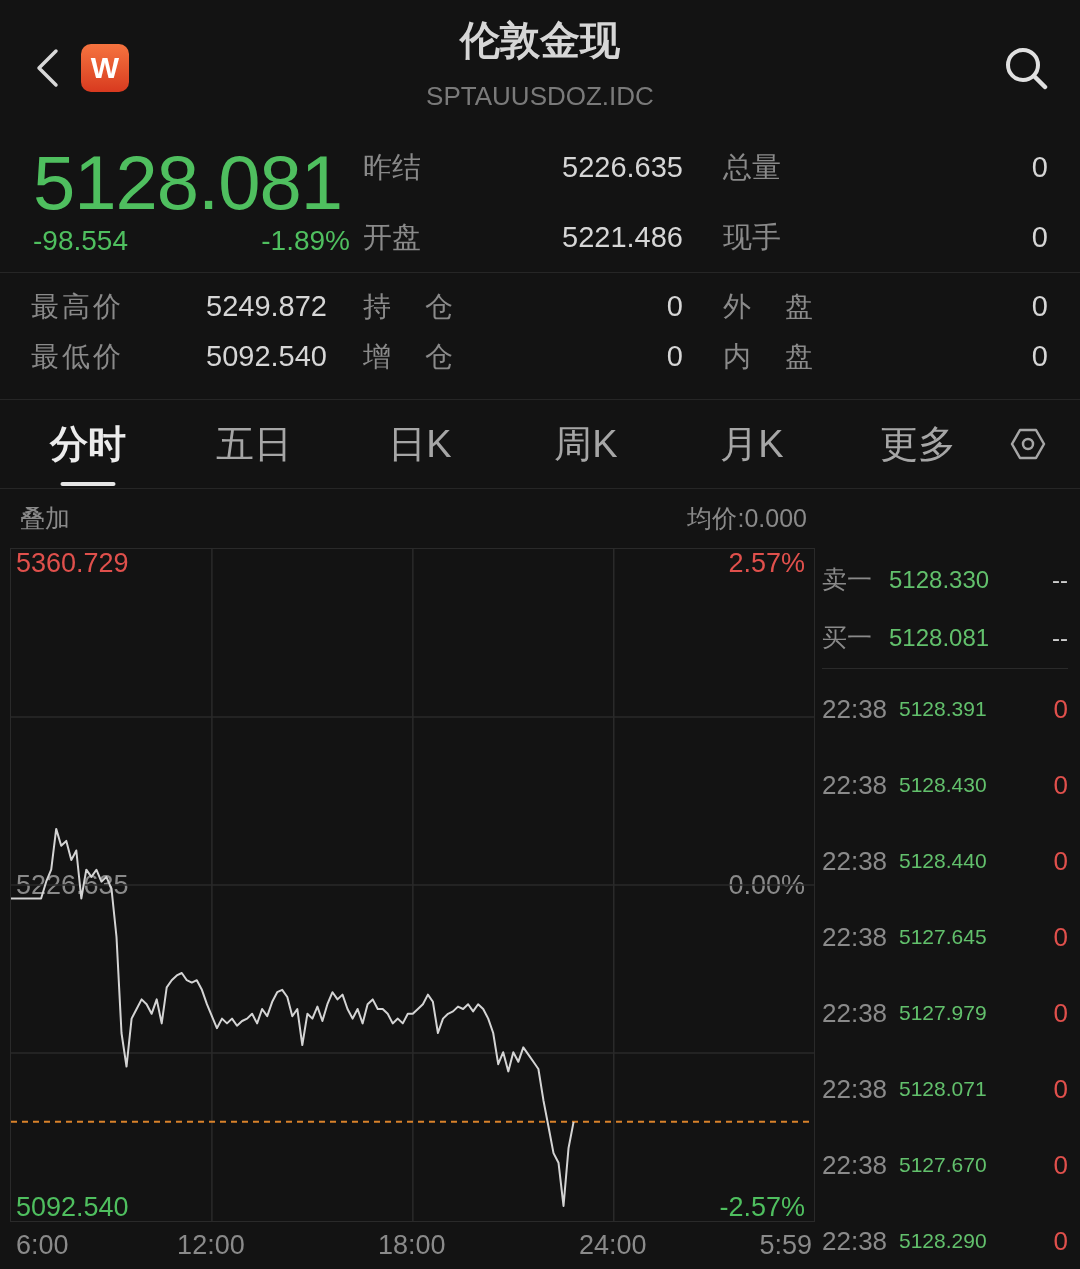 The width and height of the screenshot is (1080, 1269). Describe the element at coordinates (747, 518) in the screenshot. I see `average-price: 均价:0.000` at that location.